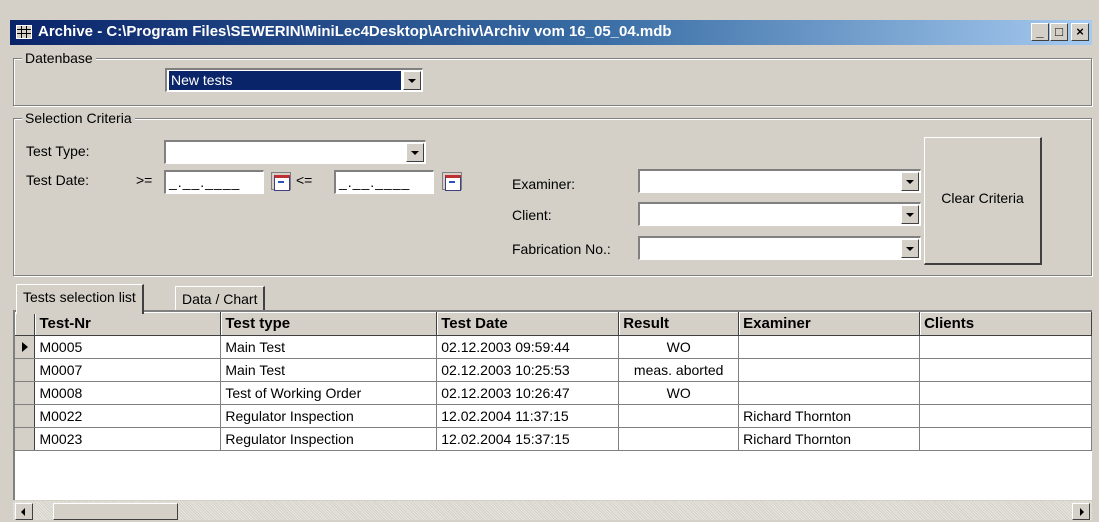 The height and width of the screenshot is (522, 1099). What do you see at coordinates (295, 152) in the screenshot?
I see `test-type-select` at bounding box center [295, 152].